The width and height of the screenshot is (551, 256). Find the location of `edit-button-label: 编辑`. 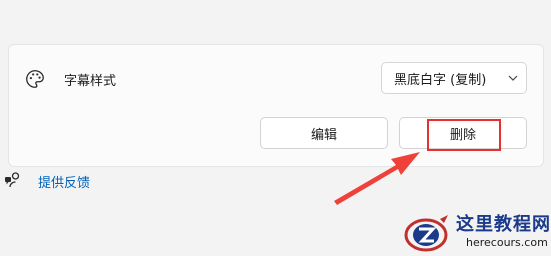

edit-button-label: 编辑 is located at coordinates (323, 135).